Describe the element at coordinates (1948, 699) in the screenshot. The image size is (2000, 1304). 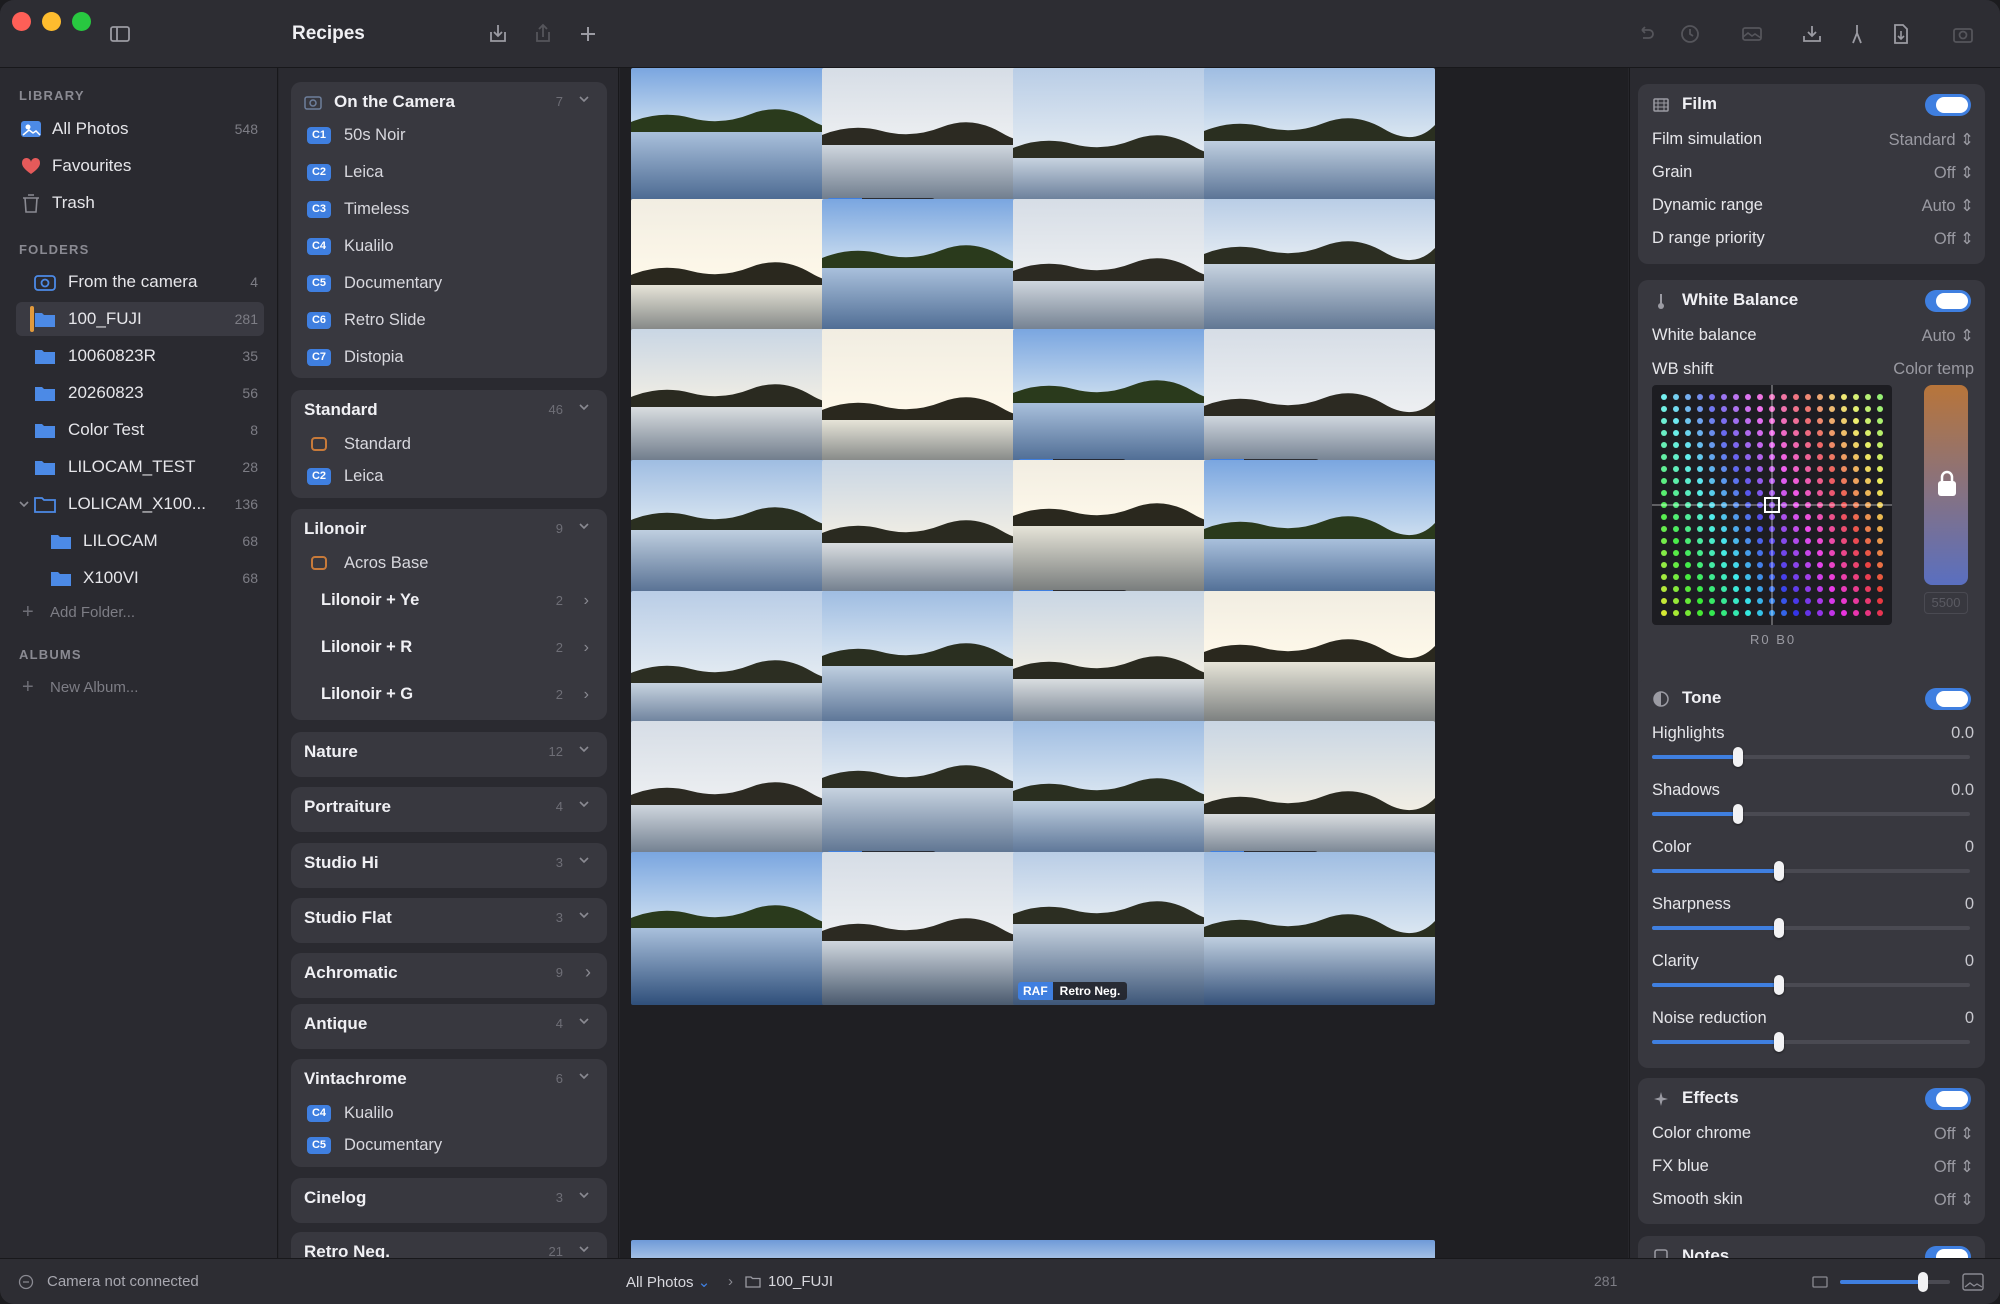
I see `tone-toggle` at that location.